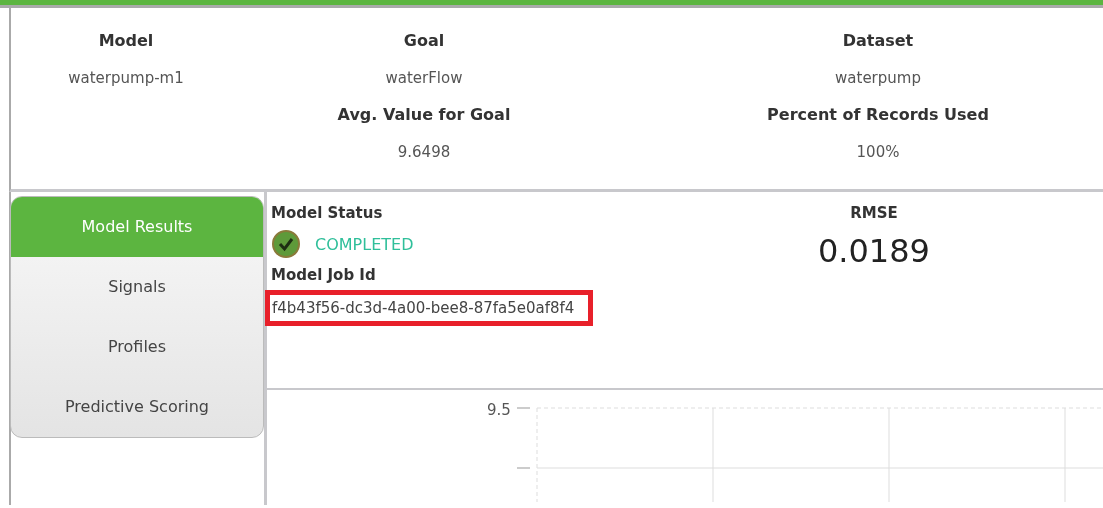 This screenshot has height=508, width=1103. I want to click on rmse-label: RMSE, so click(874, 213).